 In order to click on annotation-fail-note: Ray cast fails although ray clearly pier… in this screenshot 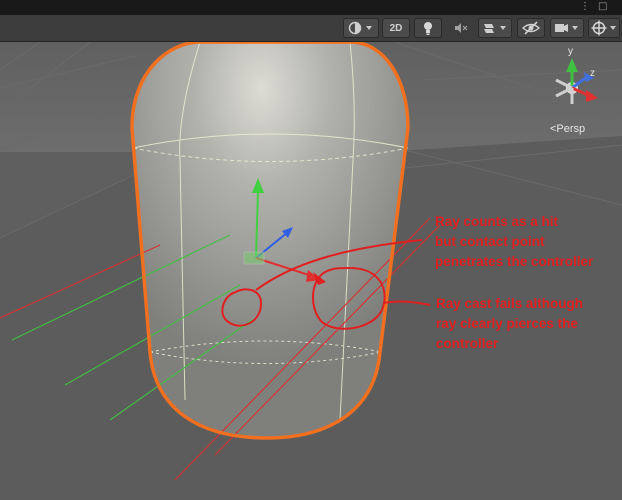, I will do `click(510, 323)`.